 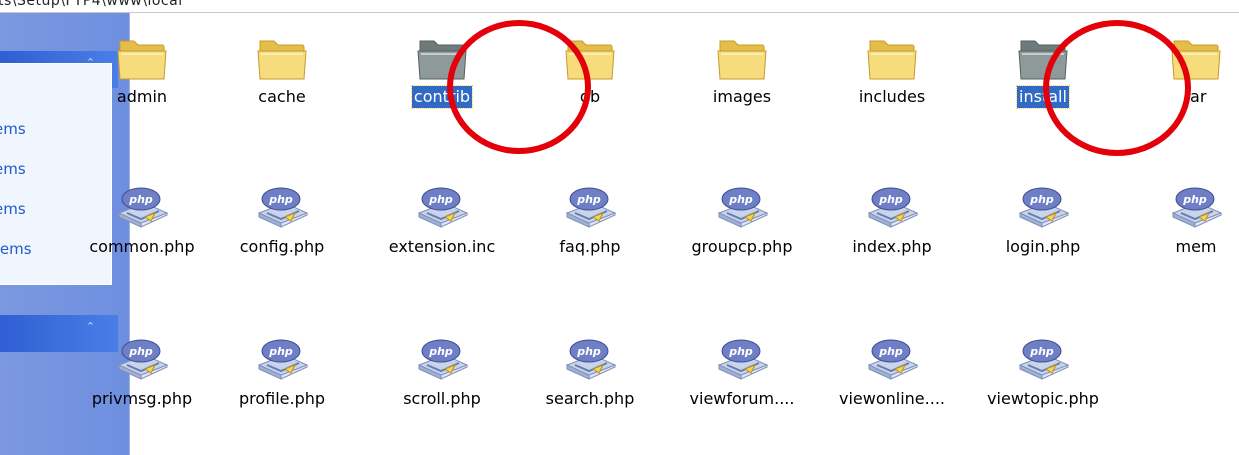 I want to click on file-name-label: mem, so click(x=1196, y=246).